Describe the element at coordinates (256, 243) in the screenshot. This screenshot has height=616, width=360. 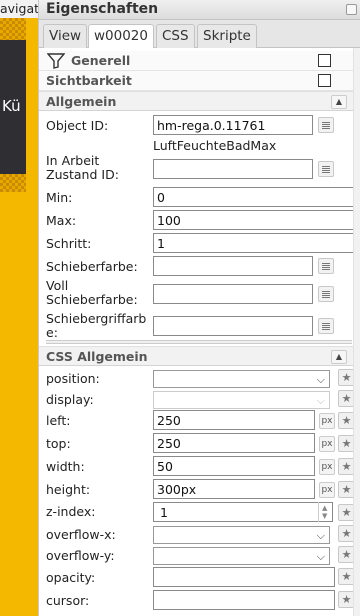
I see `schritt-field` at that location.